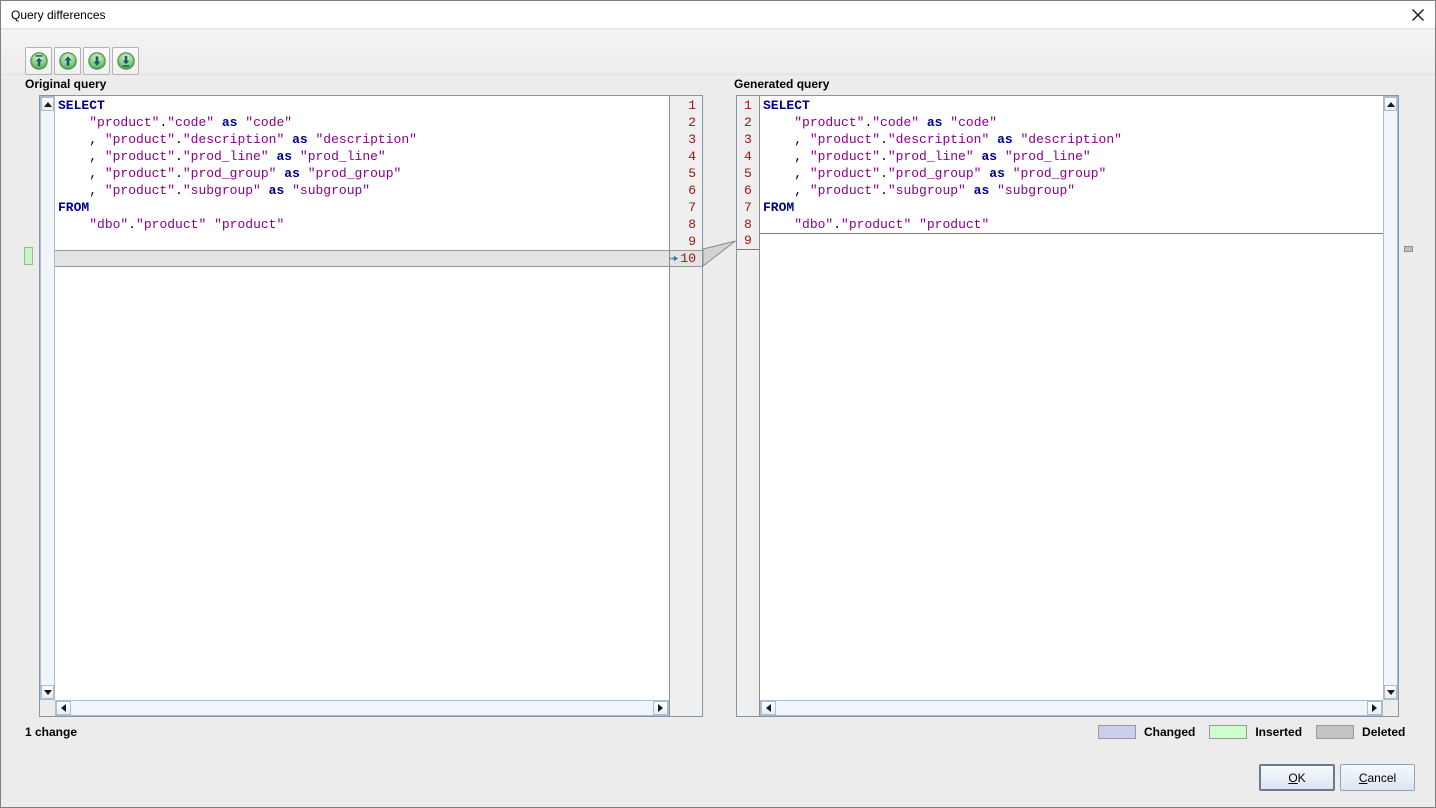 Image resolution: width=1436 pixels, height=808 pixels. Describe the element at coordinates (719, 253) in the screenshot. I see `diff-connector` at that location.